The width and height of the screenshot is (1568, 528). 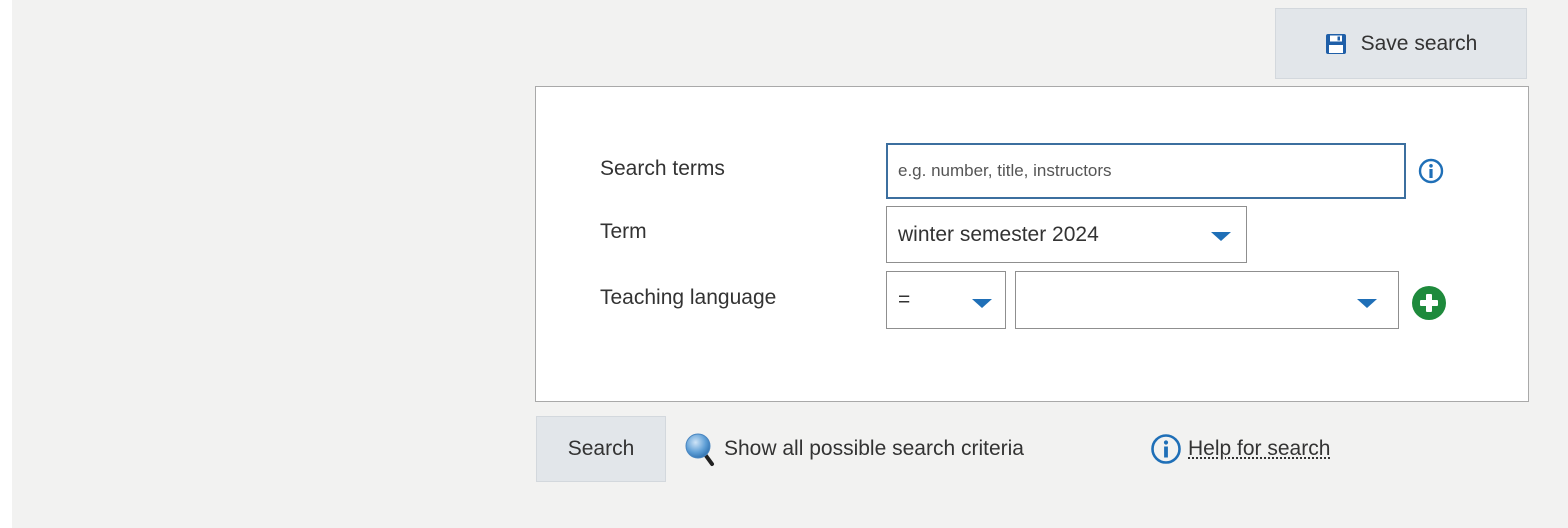 What do you see at coordinates (1429, 303) in the screenshot?
I see `add-criterion-plus-icon` at bounding box center [1429, 303].